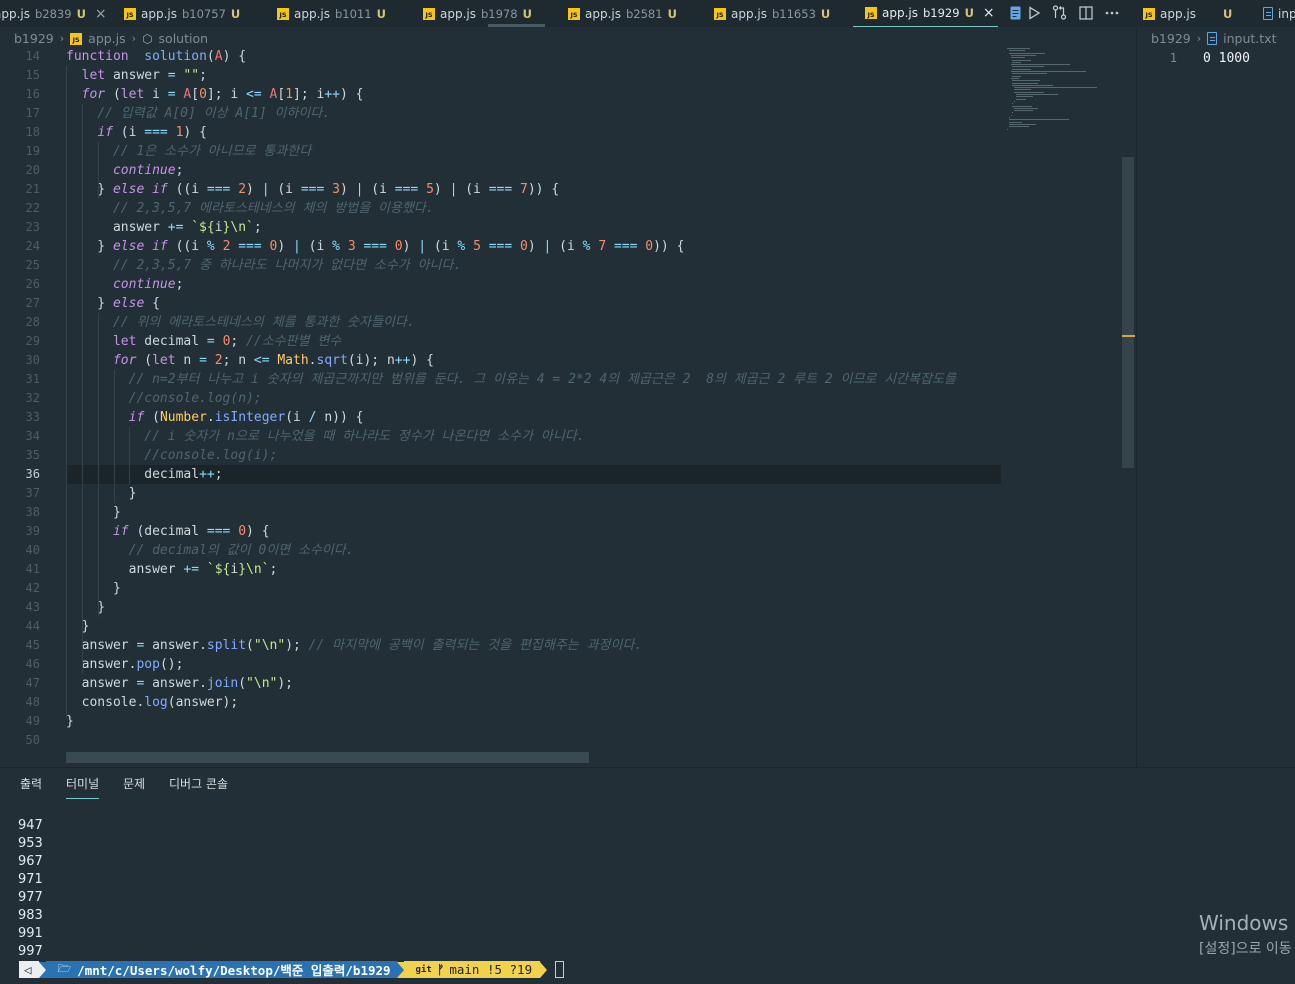  What do you see at coordinates (941, 13) in the screenshot?
I see `tab-description: b1929` at bounding box center [941, 13].